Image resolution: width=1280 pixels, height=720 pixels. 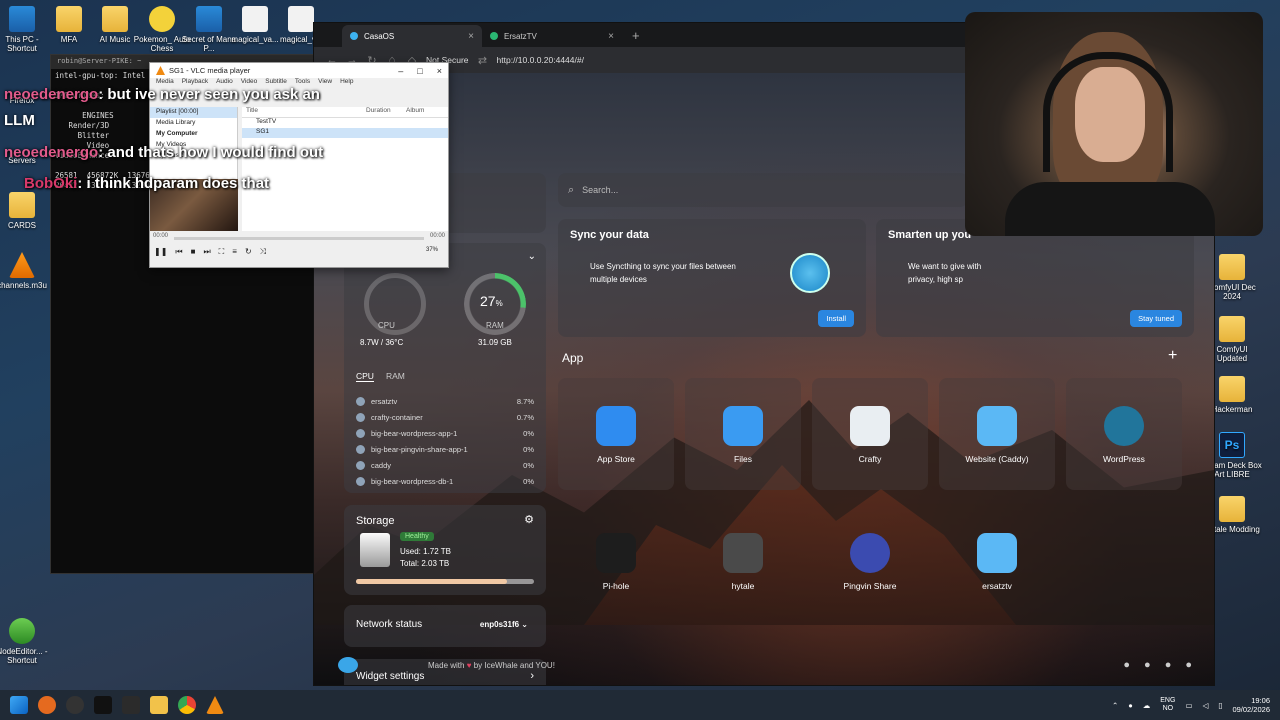 What do you see at coordinates (382, 342) in the screenshot?
I see `cpu-value: 8.7W / 36°C` at bounding box center [382, 342].